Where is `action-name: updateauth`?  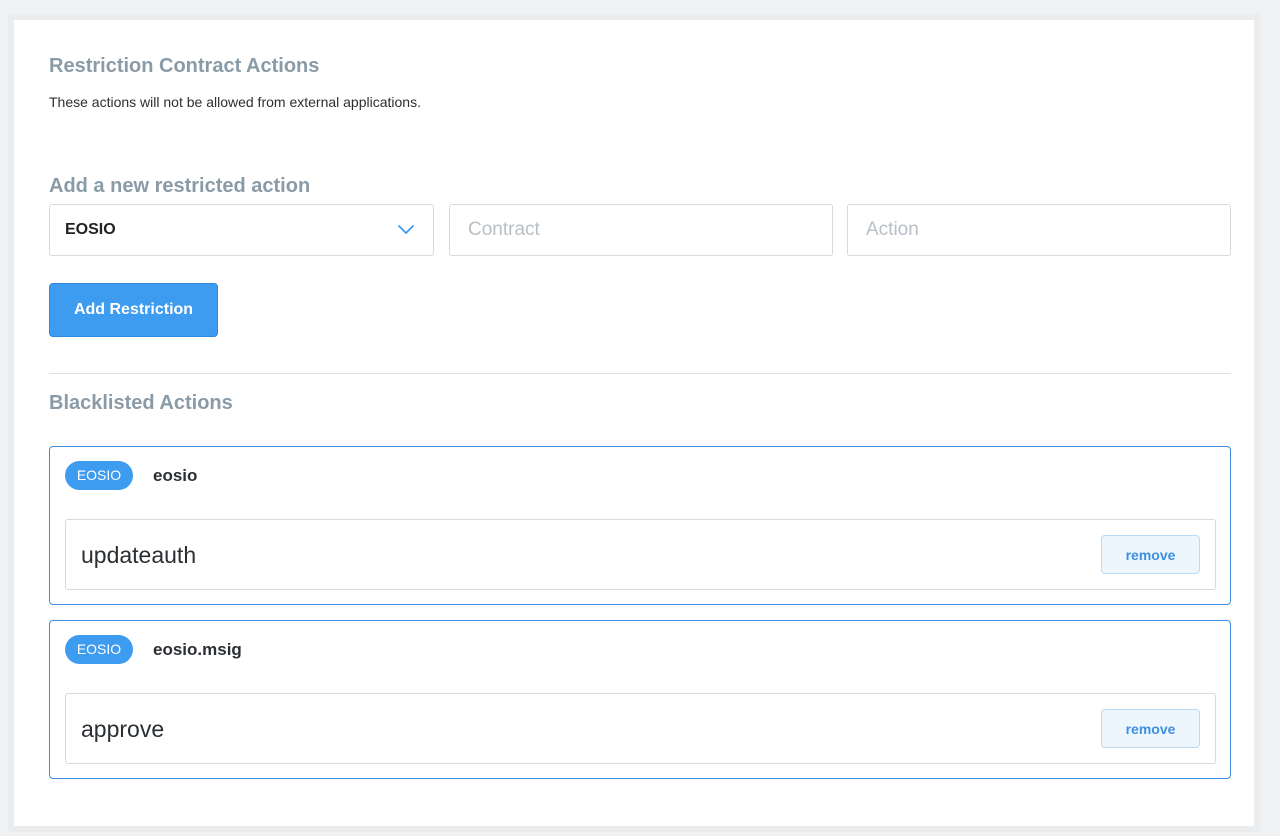 action-name: updateauth is located at coordinates (139, 555).